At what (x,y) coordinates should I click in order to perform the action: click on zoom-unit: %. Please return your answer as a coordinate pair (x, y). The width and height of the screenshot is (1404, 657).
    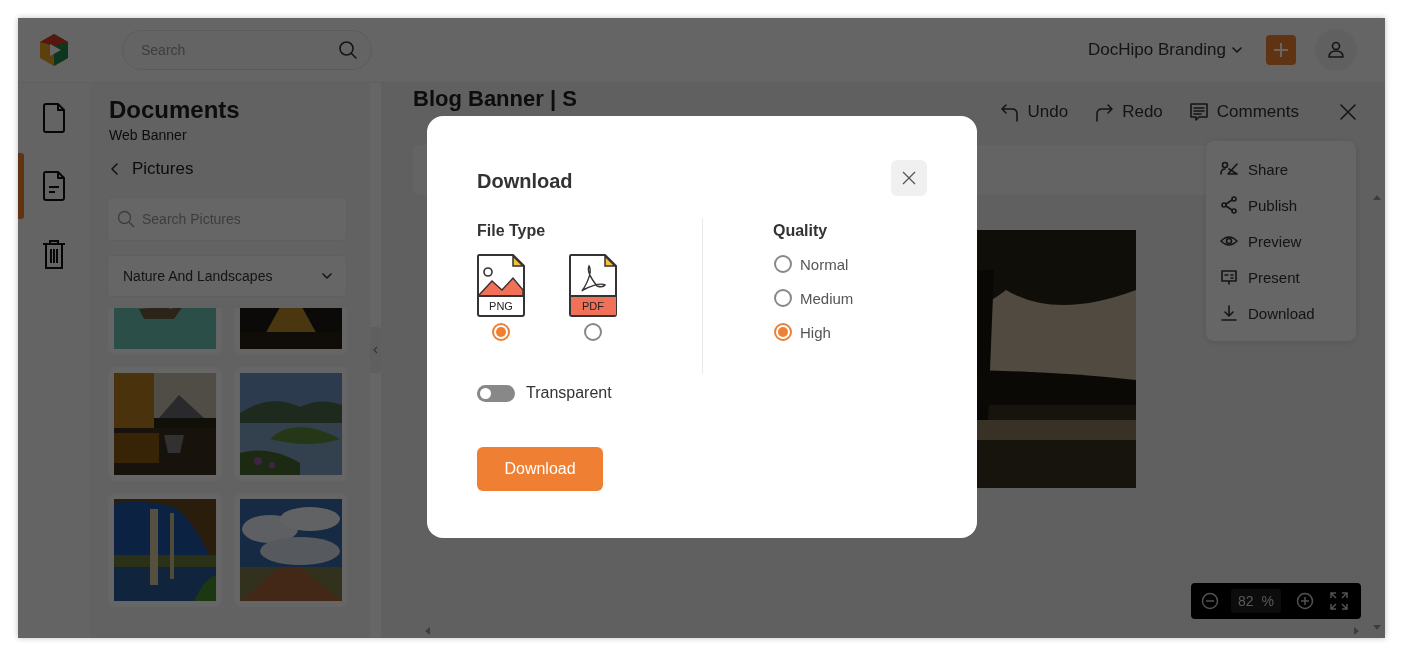
    Looking at the image, I should click on (1267, 601).